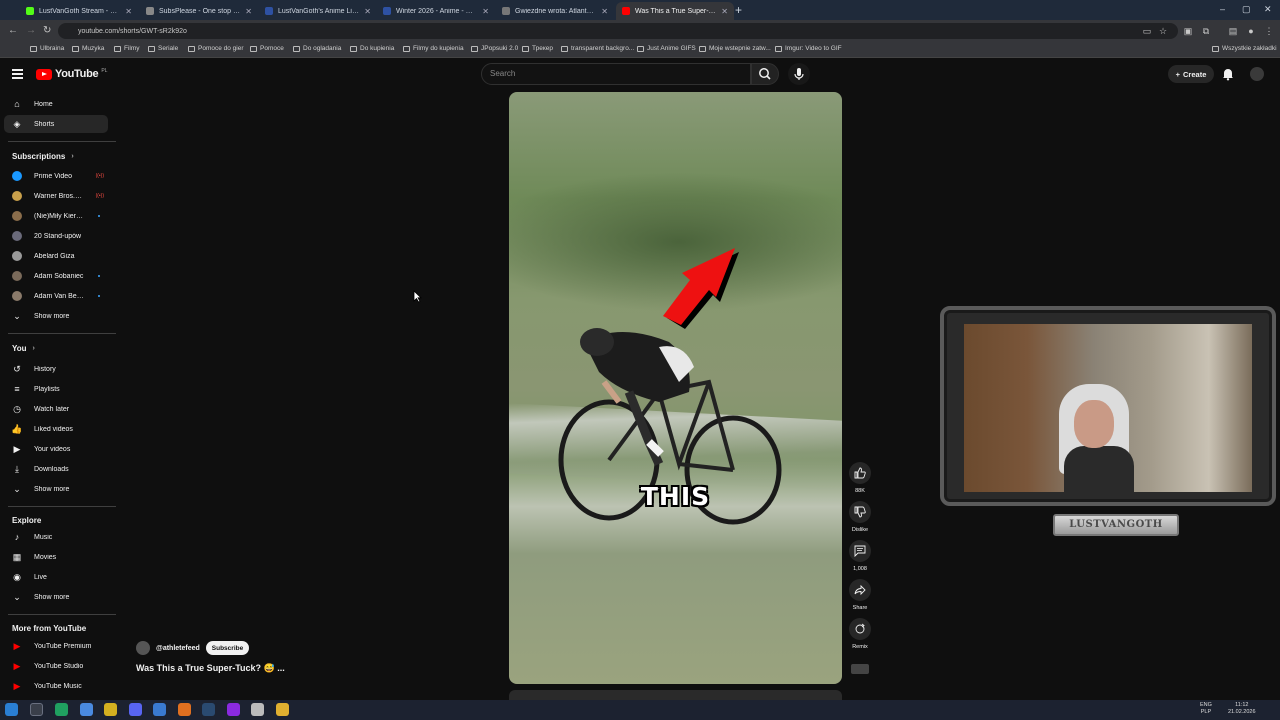 The image size is (1280, 720). What do you see at coordinates (666, 48) in the screenshot?
I see `bookmark-item: Just Anime GIFS` at bounding box center [666, 48].